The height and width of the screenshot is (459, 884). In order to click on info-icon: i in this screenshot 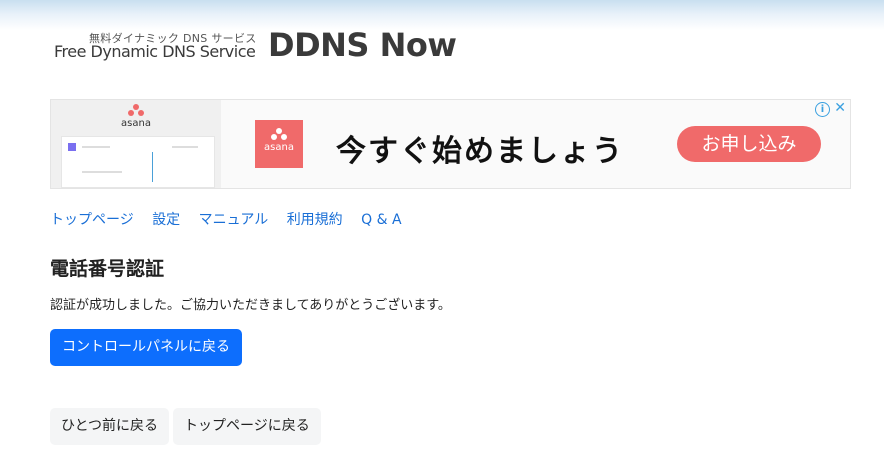, I will do `click(822, 109)`.